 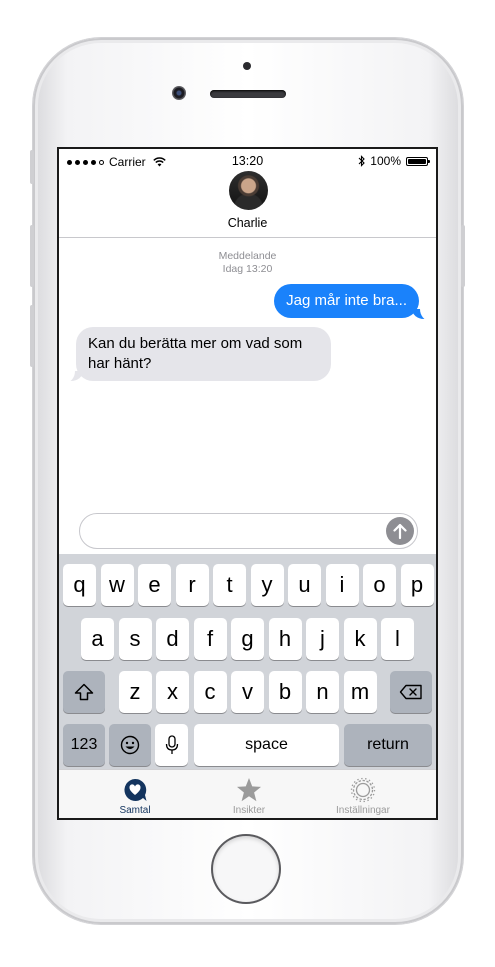 I want to click on key-t: t, so click(x=229, y=585).